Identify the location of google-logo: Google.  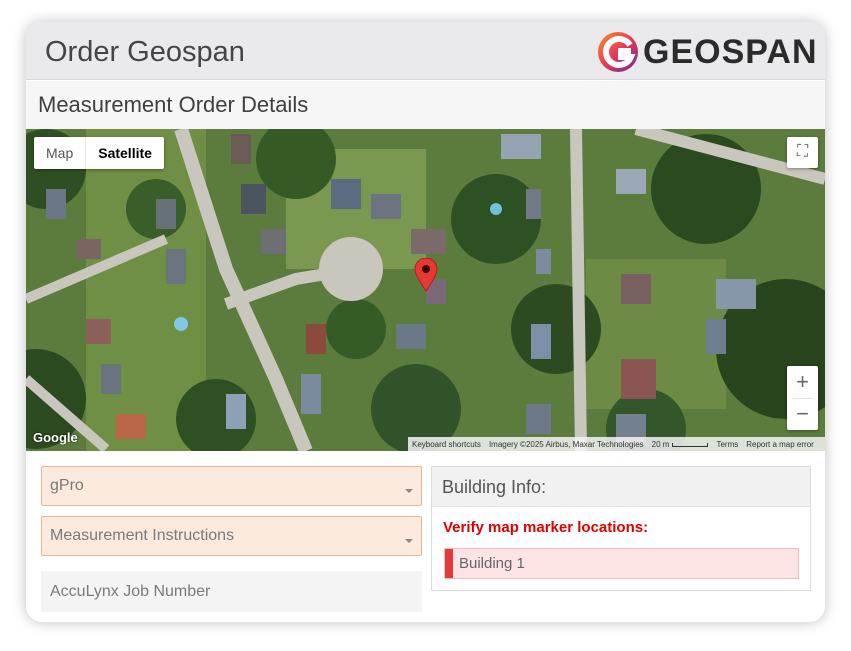
(55, 437).